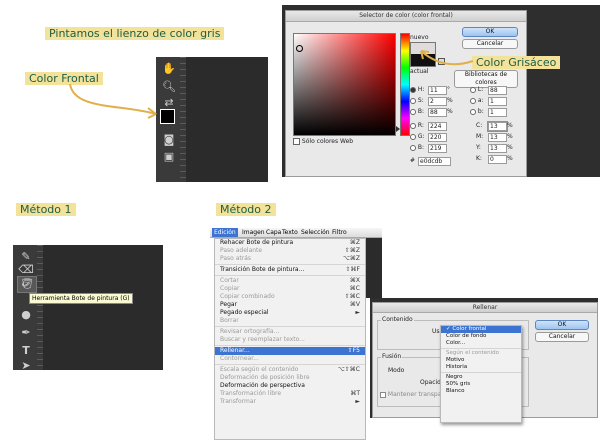  What do you see at coordinates (481, 367) in the screenshot?
I see `usar-option: Historia` at bounding box center [481, 367].